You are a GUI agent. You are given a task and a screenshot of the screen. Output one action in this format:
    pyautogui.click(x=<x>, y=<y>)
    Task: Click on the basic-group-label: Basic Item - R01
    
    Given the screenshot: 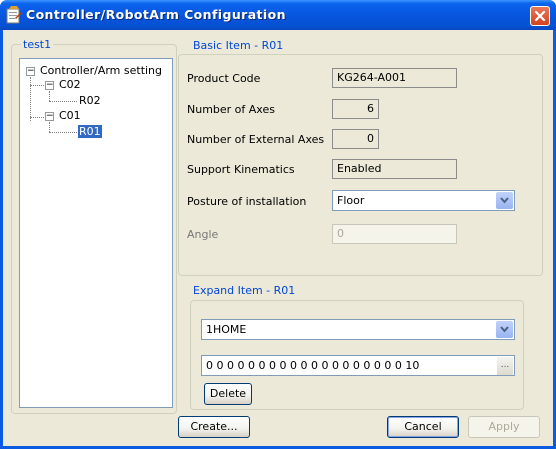 What is the action you would take?
    pyautogui.click(x=238, y=45)
    